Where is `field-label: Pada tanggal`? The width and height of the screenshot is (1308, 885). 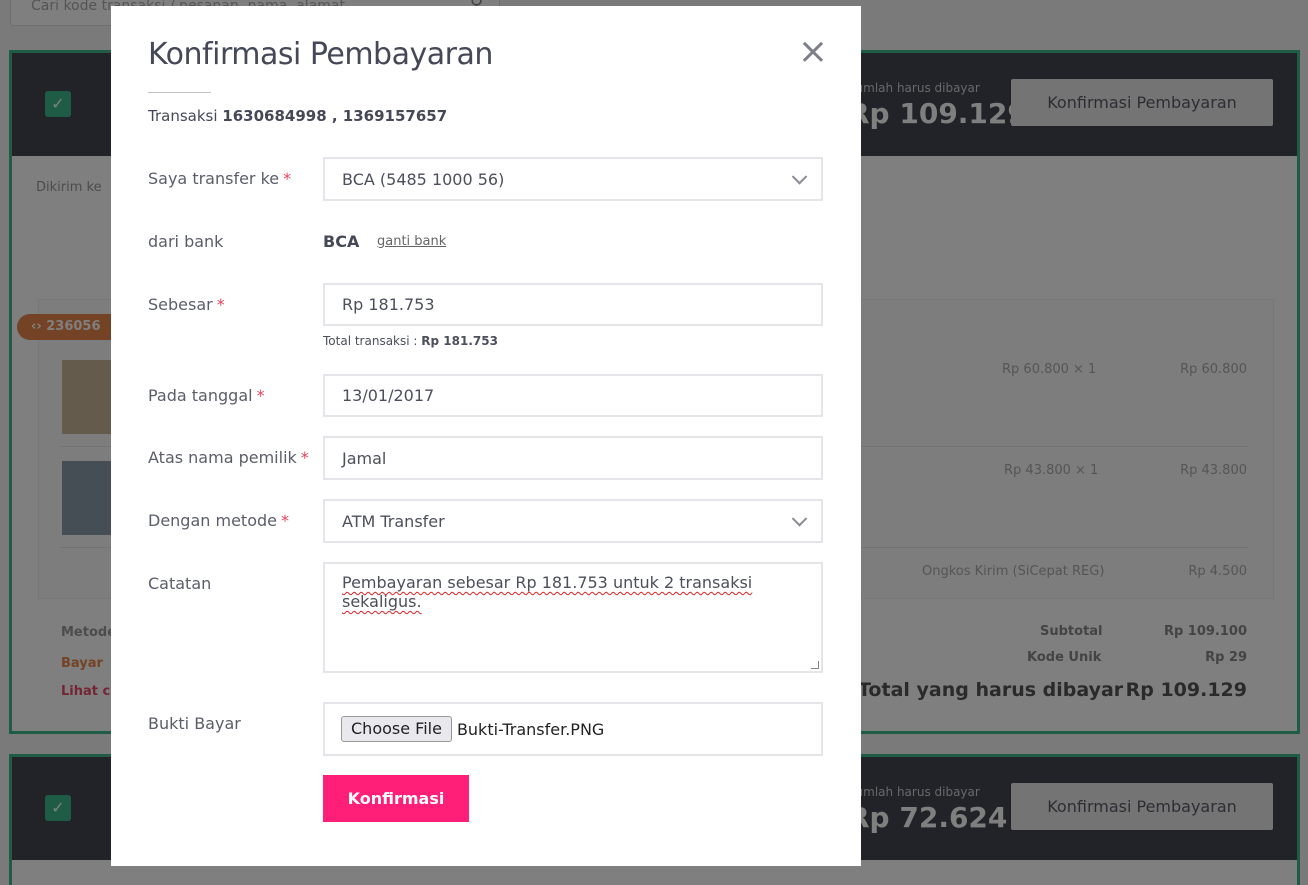 field-label: Pada tanggal is located at coordinates (200, 395).